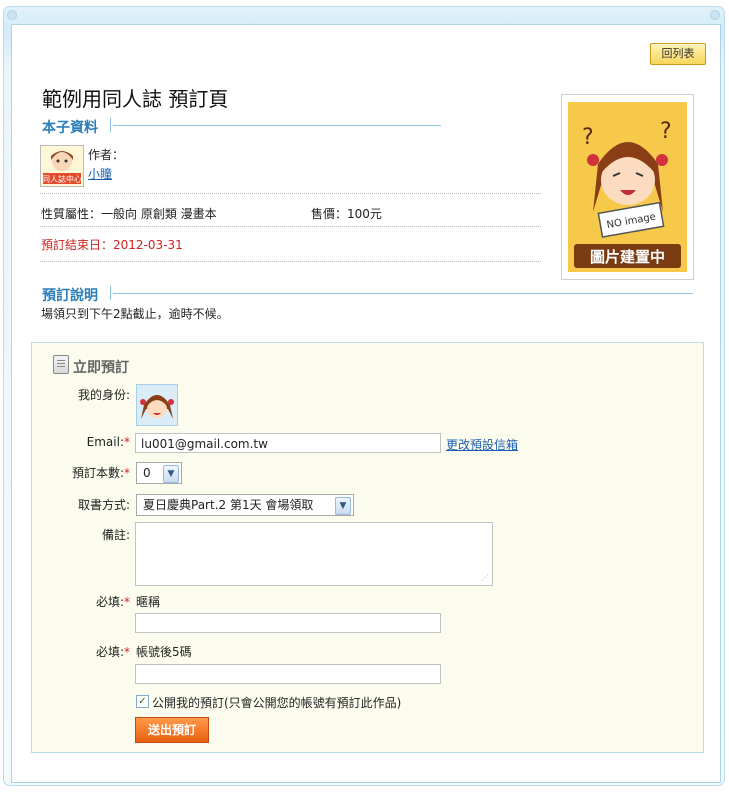 The image size is (729, 793). I want to click on clipboard-icon, so click(61, 364).